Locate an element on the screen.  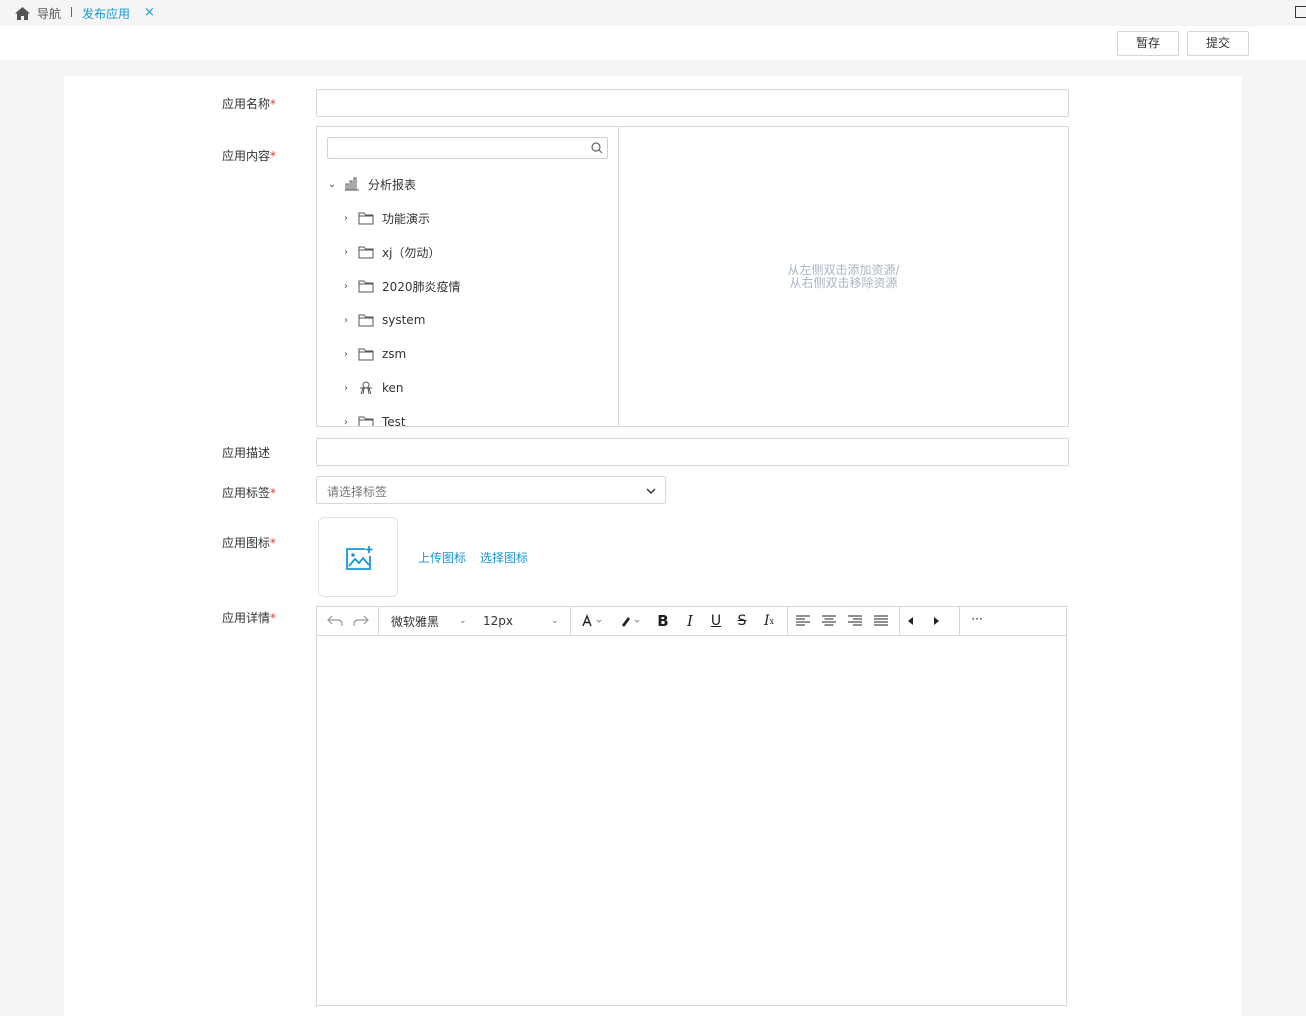
report-chart-icon is located at coordinates (352, 184).